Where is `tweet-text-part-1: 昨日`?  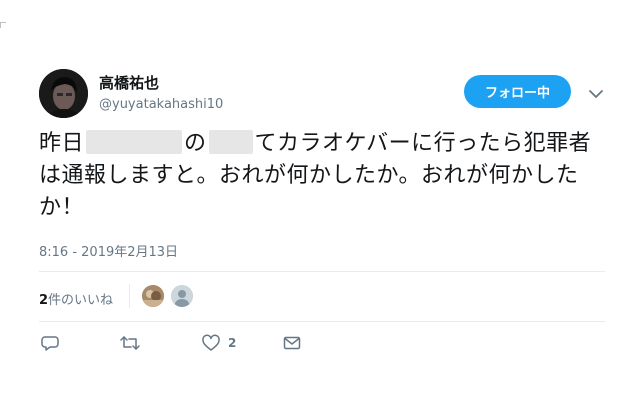 tweet-text-part-1: 昨日 is located at coordinates (62, 143).